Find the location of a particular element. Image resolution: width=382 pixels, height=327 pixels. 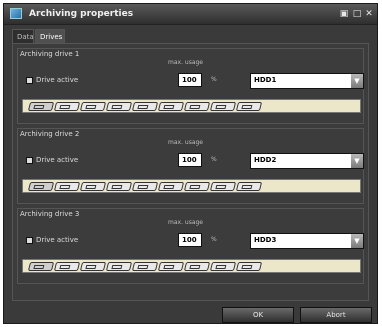

tab-drives: Drives is located at coordinates (50, 36).